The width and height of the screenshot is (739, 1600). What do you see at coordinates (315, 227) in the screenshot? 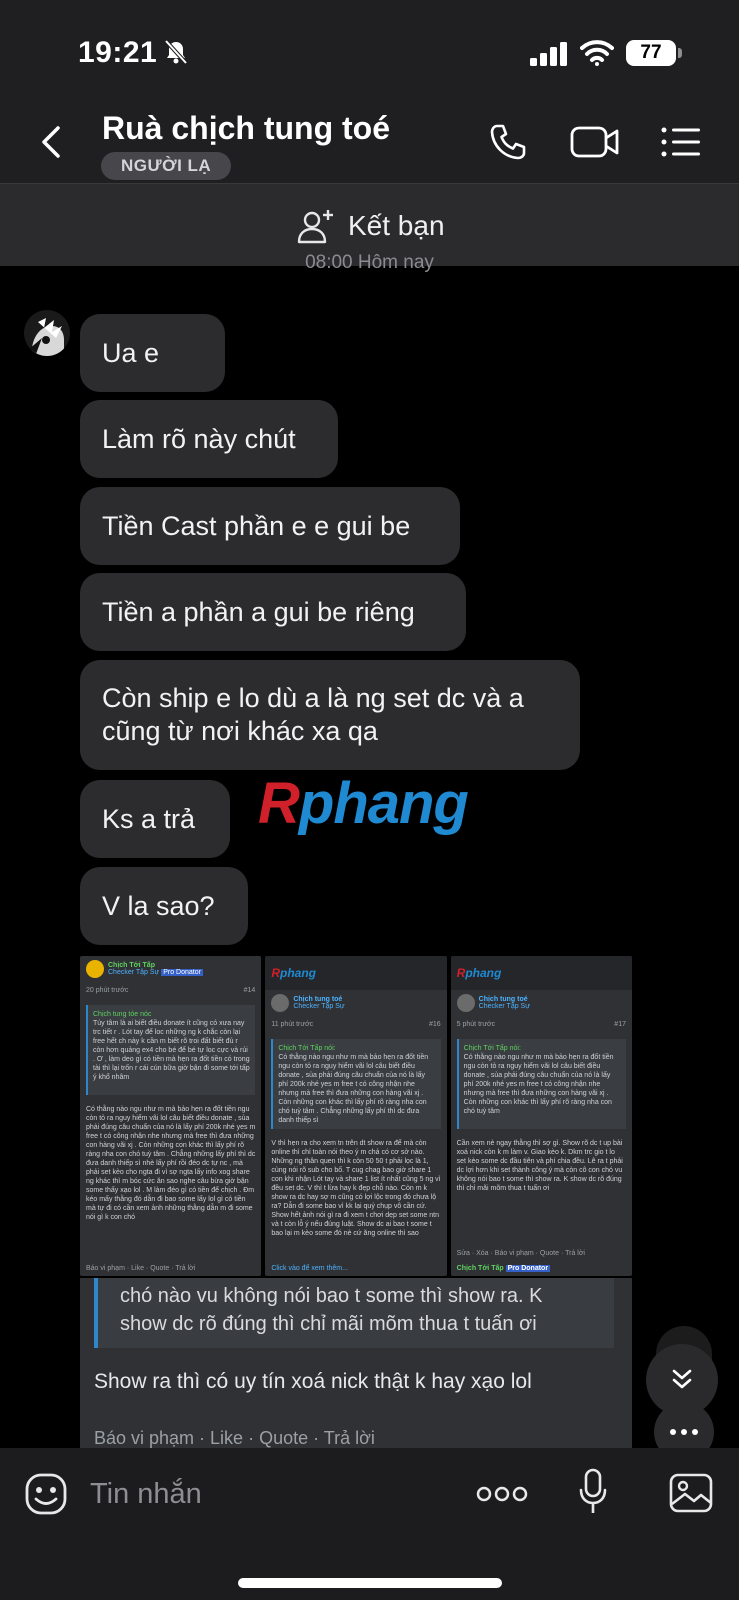
I see `add-user-icon` at bounding box center [315, 227].